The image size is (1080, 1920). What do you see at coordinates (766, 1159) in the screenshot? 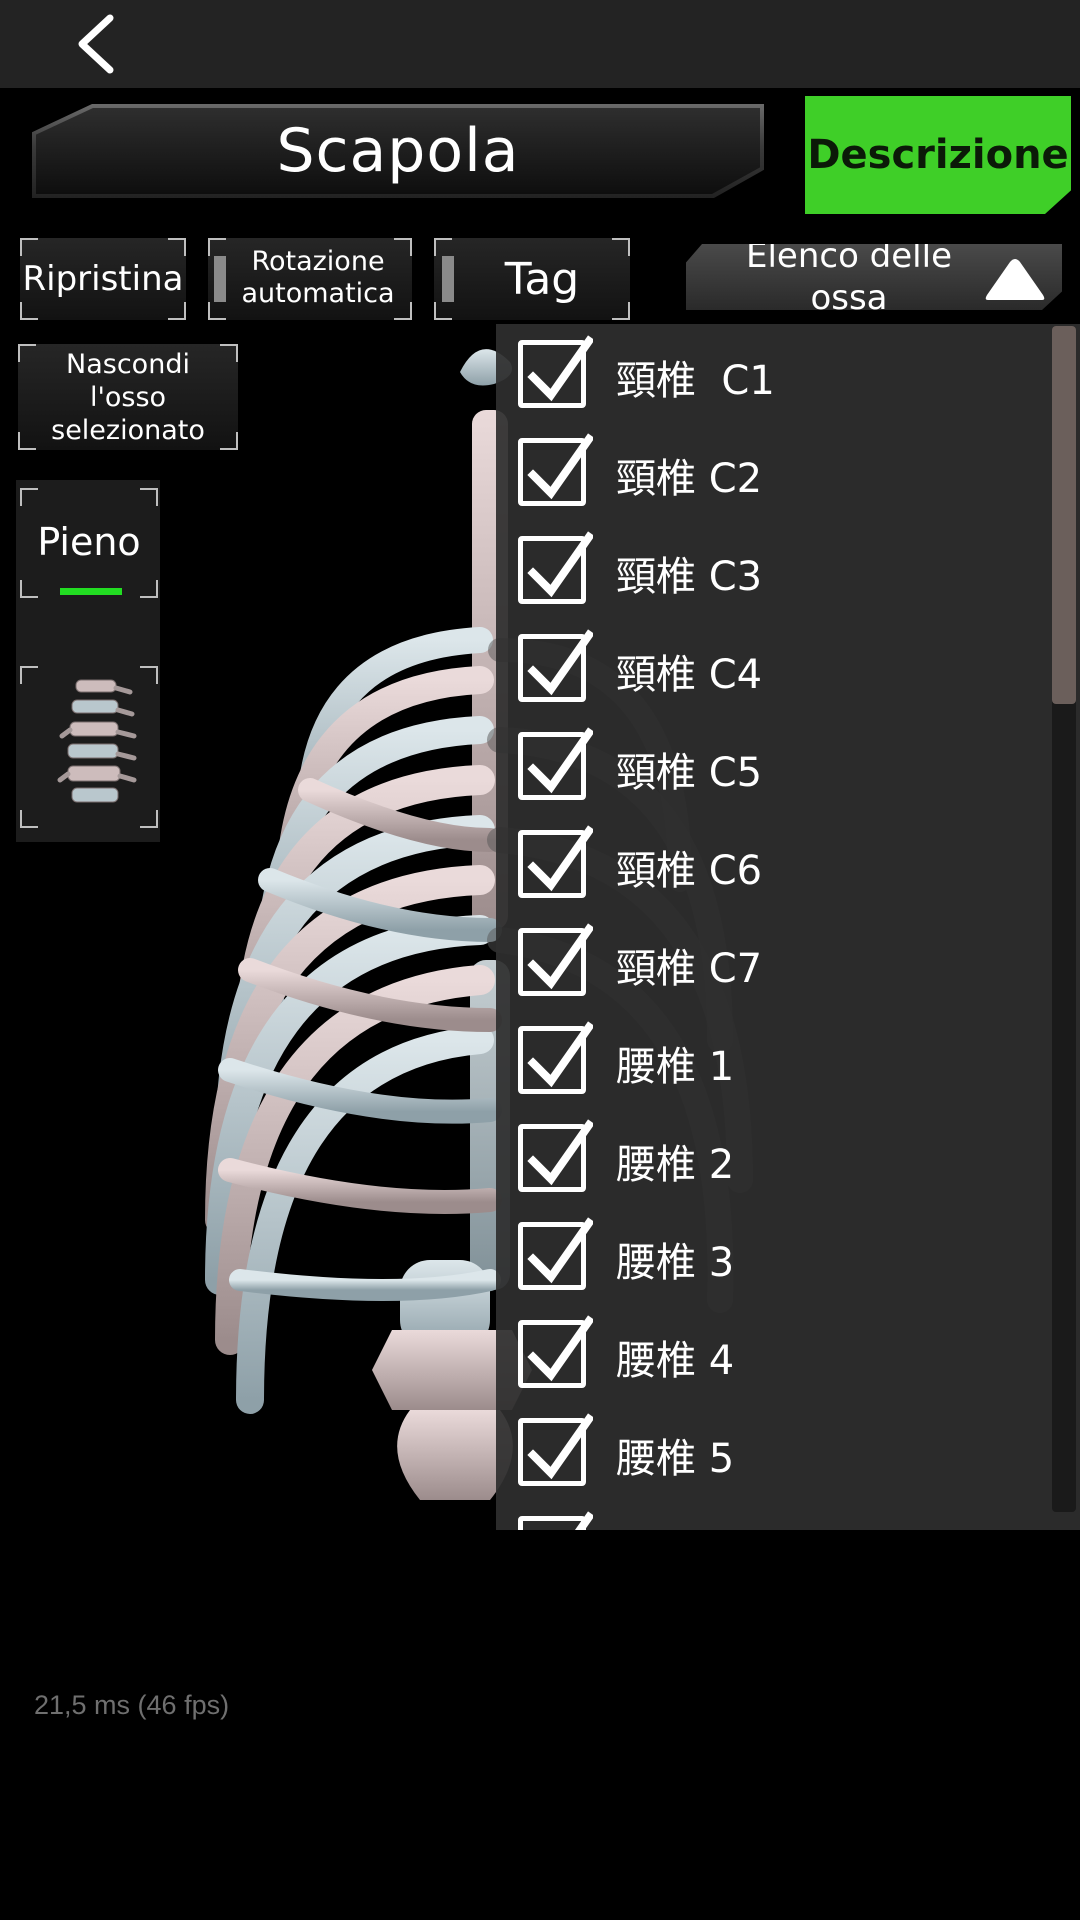
I see `bone-list-item: 腰椎 2` at bounding box center [766, 1159].